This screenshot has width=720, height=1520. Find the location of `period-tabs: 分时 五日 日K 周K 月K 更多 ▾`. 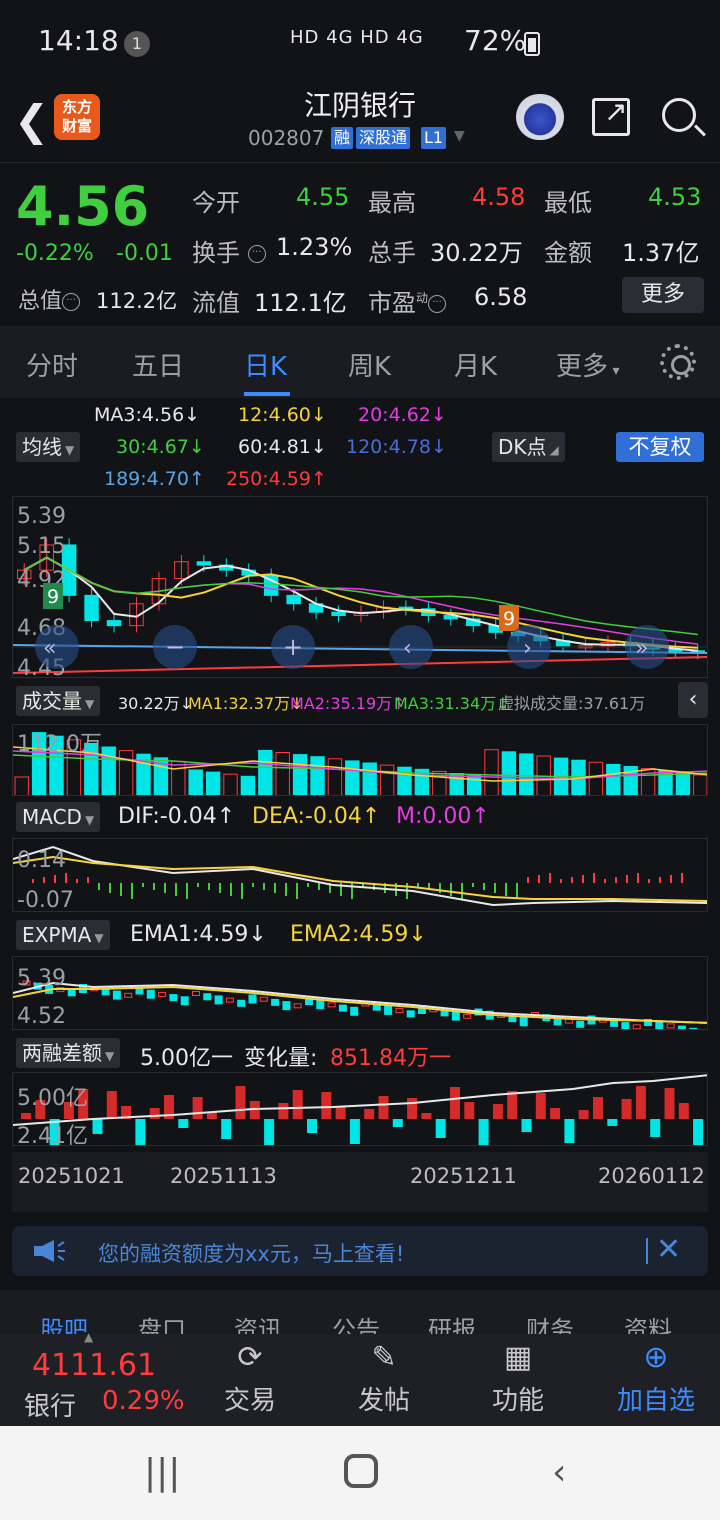

period-tabs: 分时 五日 日K 周K 月K 更多 ▾ is located at coordinates (360, 362).